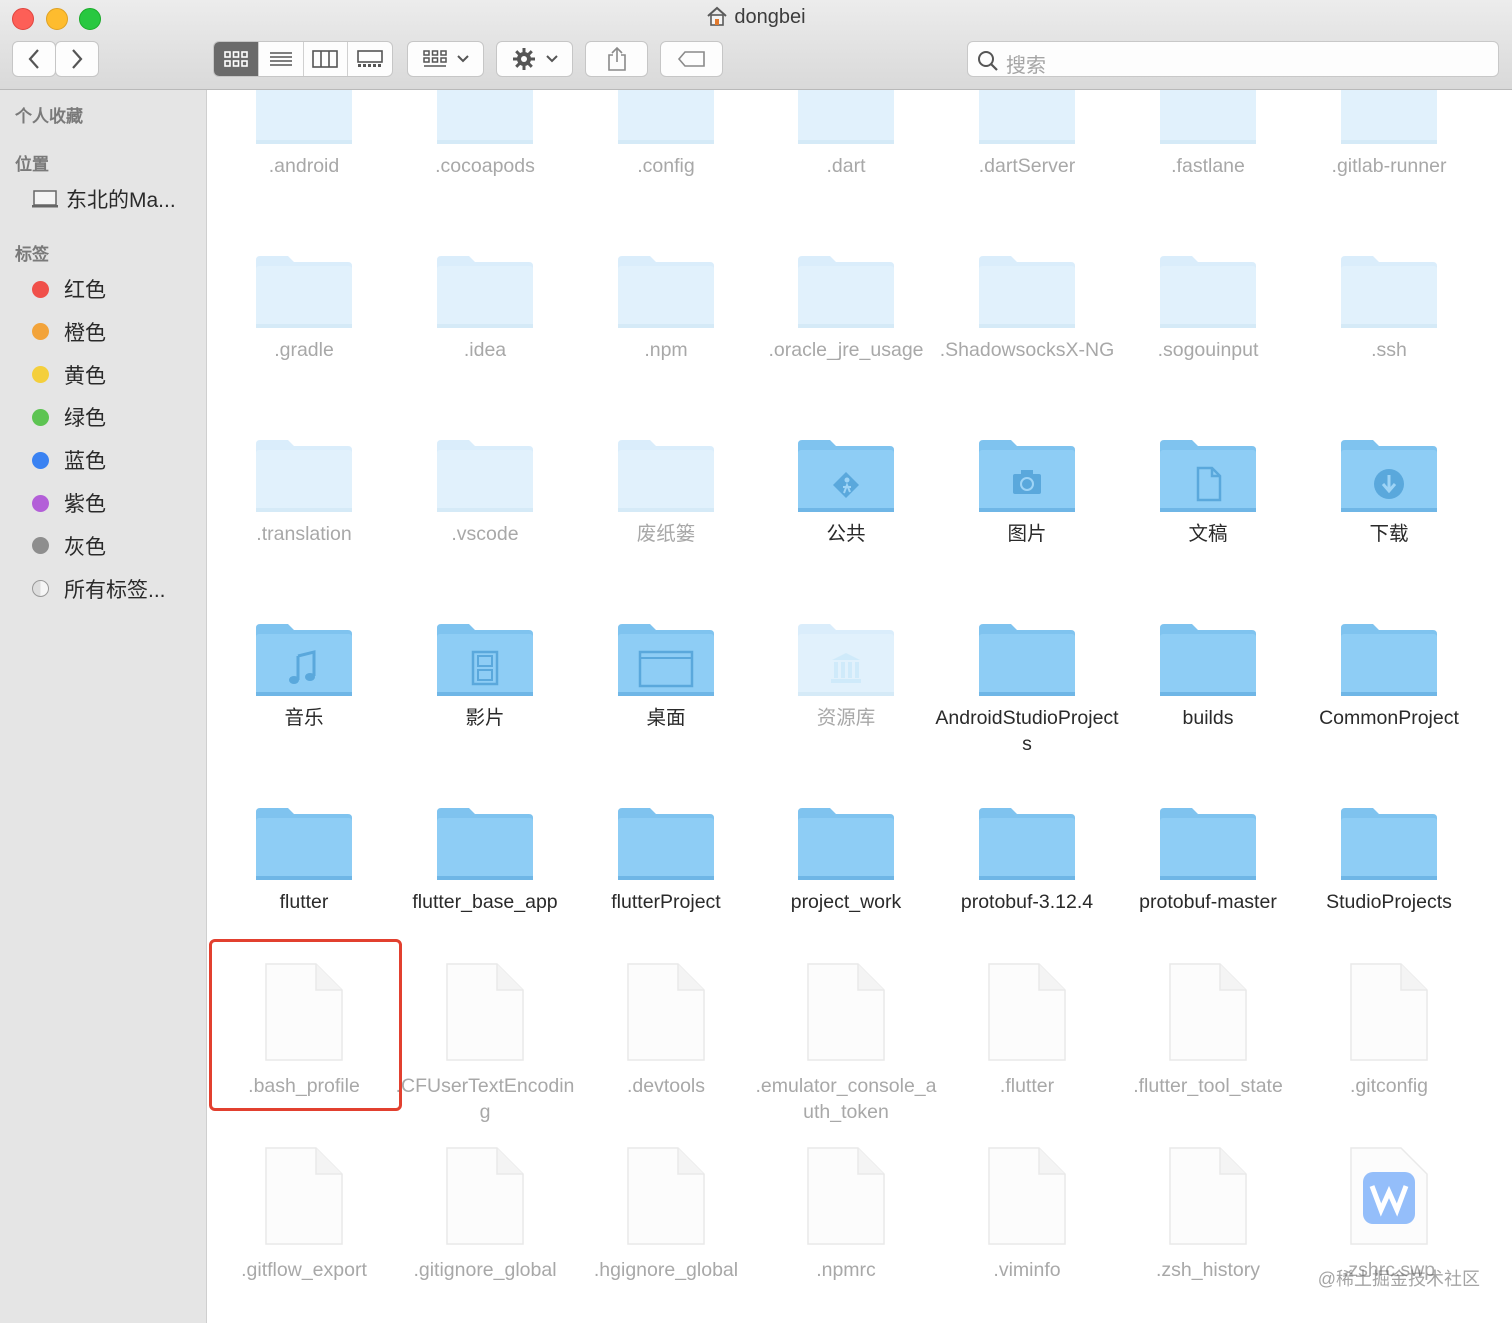  Describe the element at coordinates (485, 350) in the screenshot. I see `file-name-label: .idea` at that location.